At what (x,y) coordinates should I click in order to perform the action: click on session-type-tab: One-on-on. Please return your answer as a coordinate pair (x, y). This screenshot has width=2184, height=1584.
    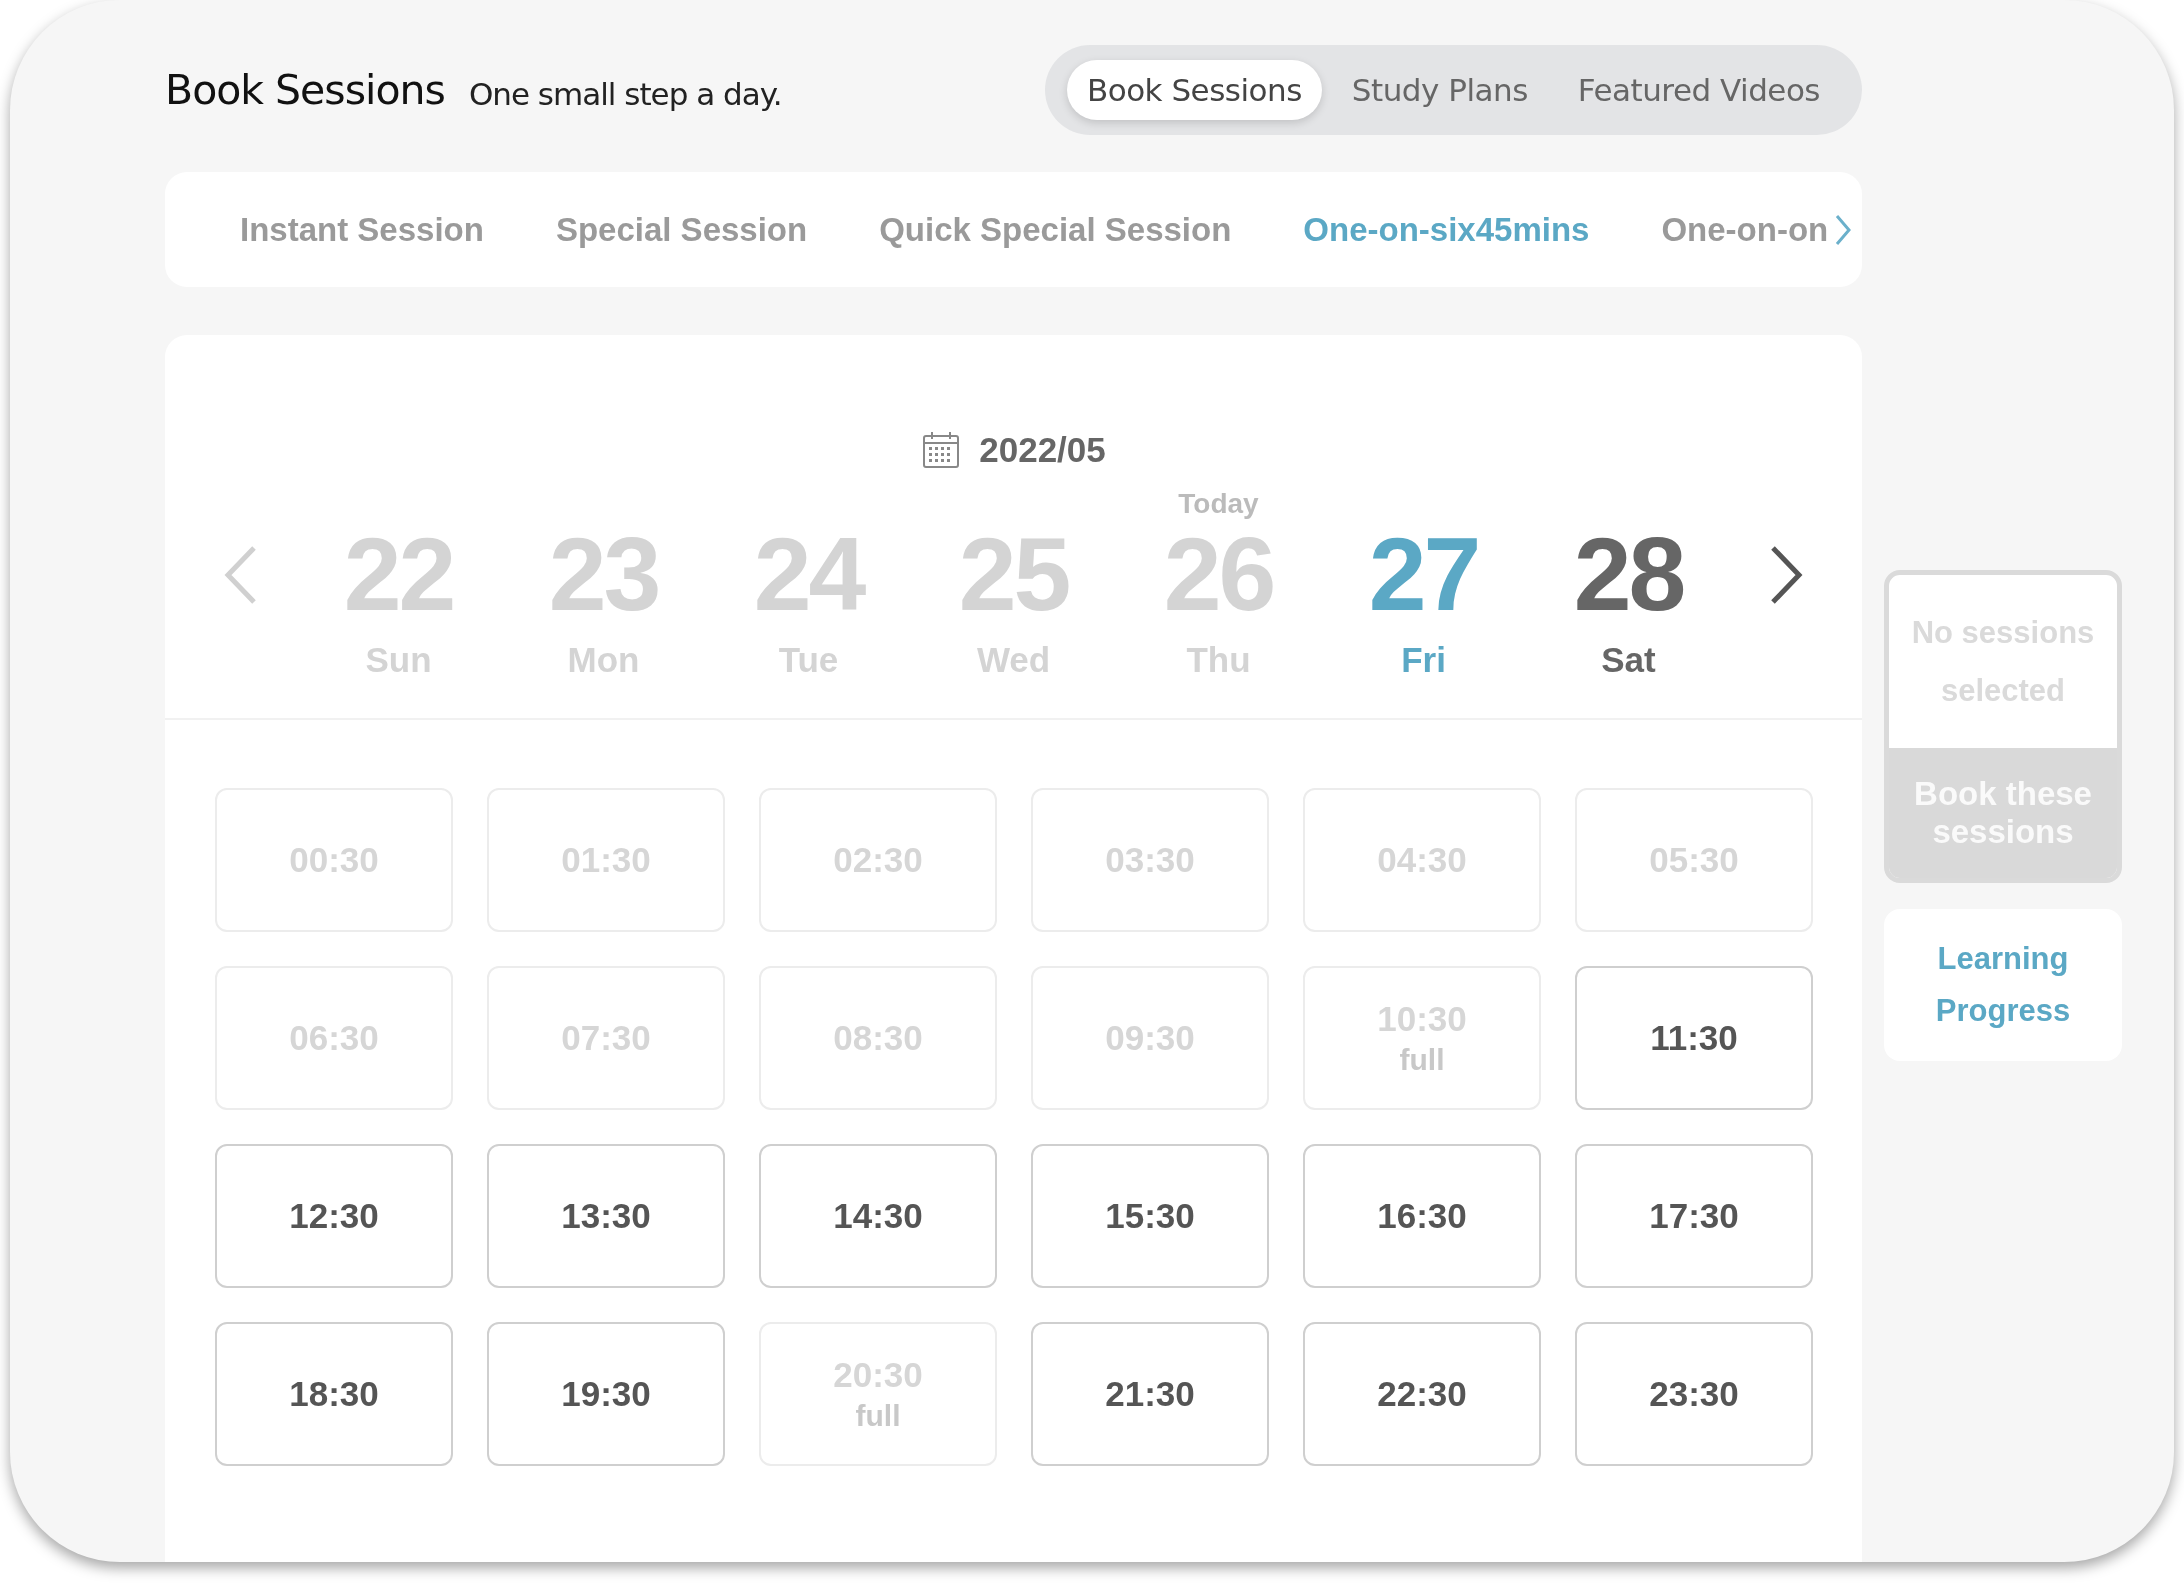
    Looking at the image, I should click on (1745, 229).